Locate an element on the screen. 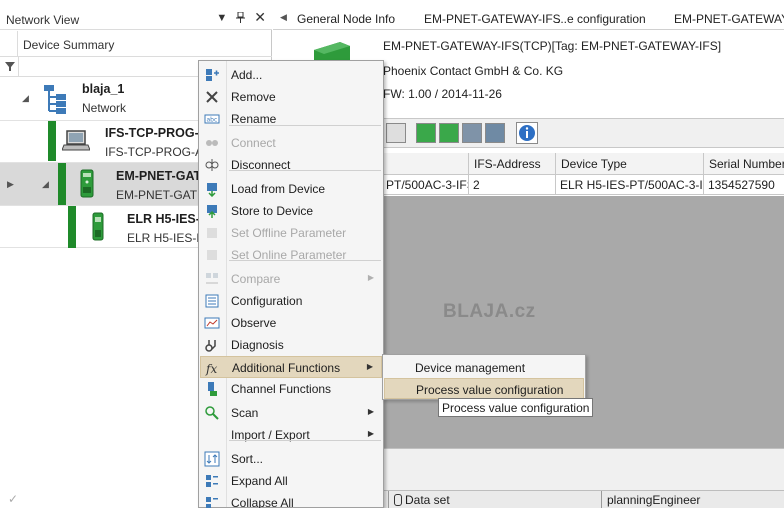  node-subtitle: IFS-TCP-PROG-AI is located at coordinates (156, 152).